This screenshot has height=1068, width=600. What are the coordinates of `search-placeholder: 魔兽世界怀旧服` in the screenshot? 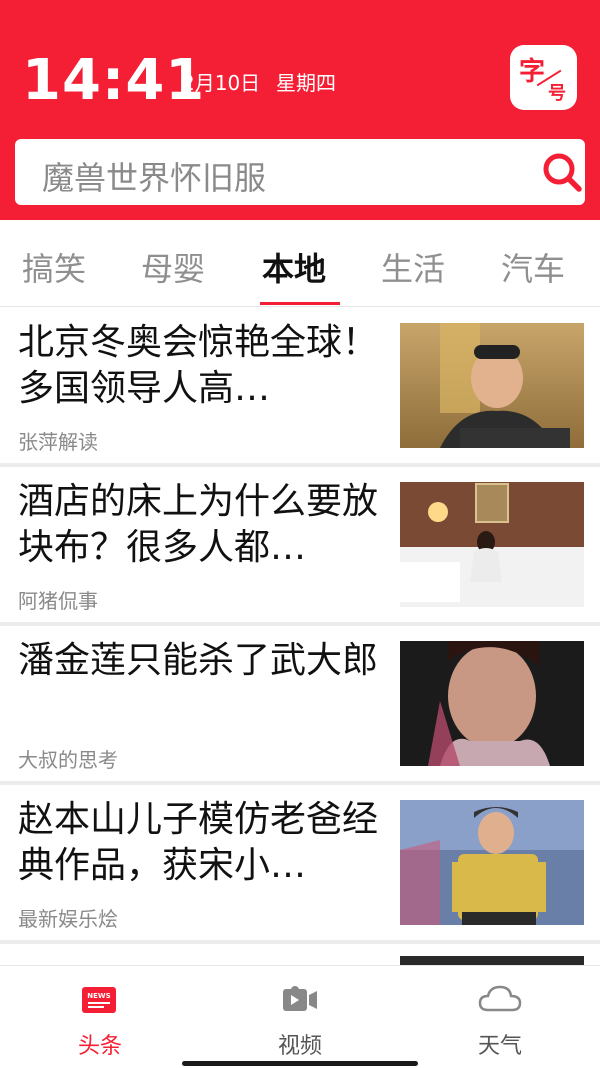 It's located at (154, 178).